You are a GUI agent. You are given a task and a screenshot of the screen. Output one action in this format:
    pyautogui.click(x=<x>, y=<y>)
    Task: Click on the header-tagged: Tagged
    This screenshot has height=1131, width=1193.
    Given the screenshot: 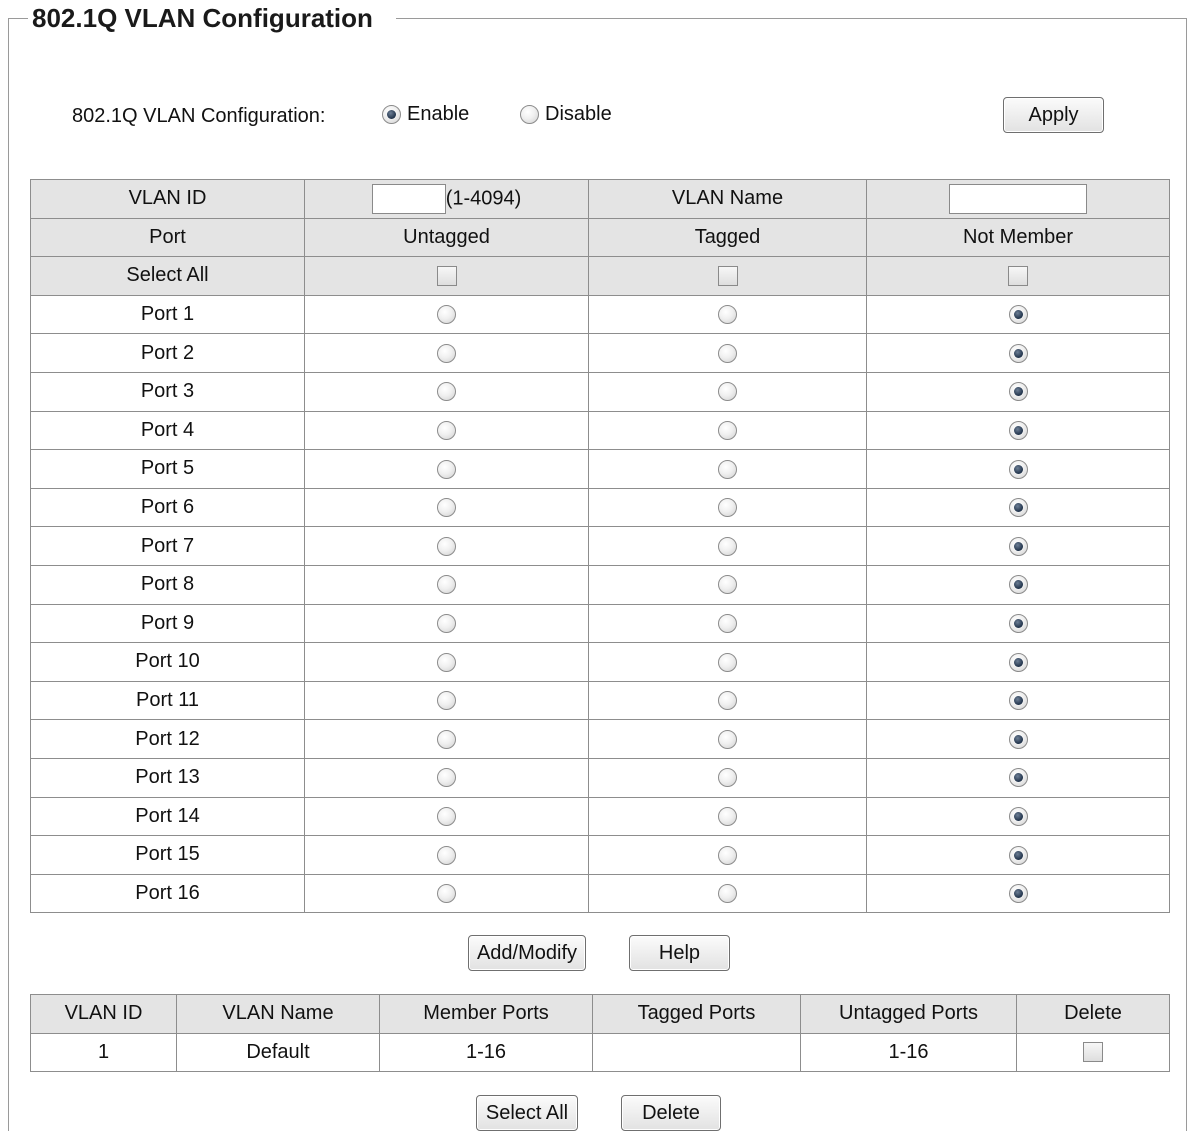 What is the action you would take?
    pyautogui.click(x=727, y=237)
    